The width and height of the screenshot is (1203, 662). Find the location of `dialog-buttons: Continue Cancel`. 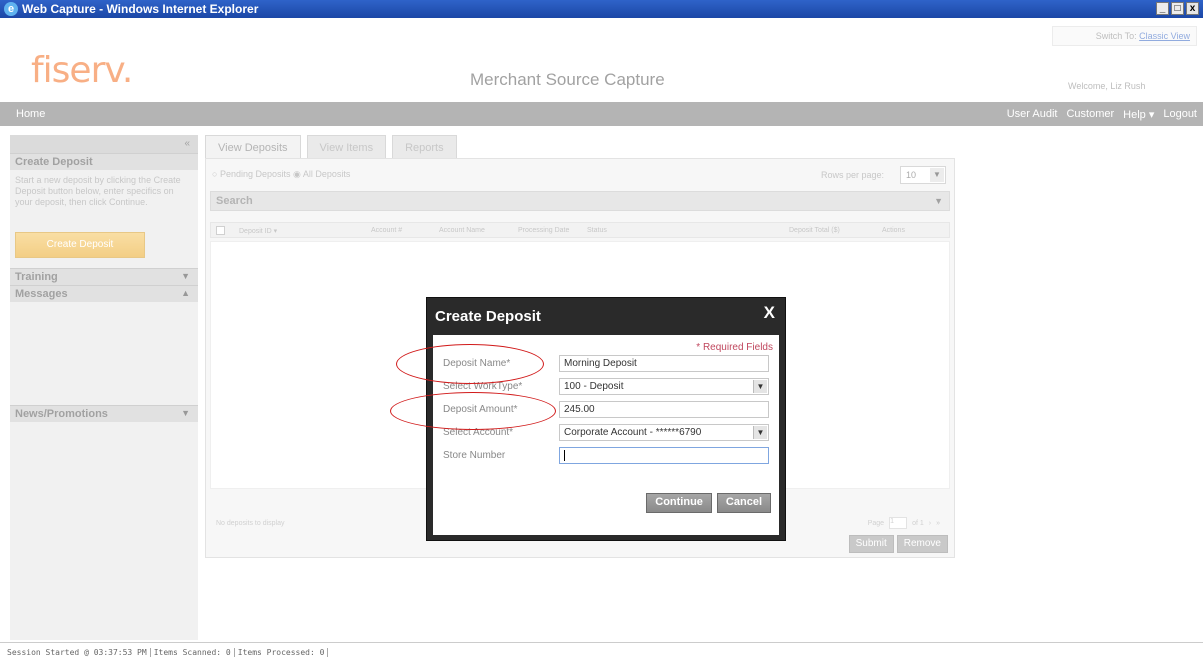

dialog-buttons: Continue Cancel is located at coordinates (708, 503).